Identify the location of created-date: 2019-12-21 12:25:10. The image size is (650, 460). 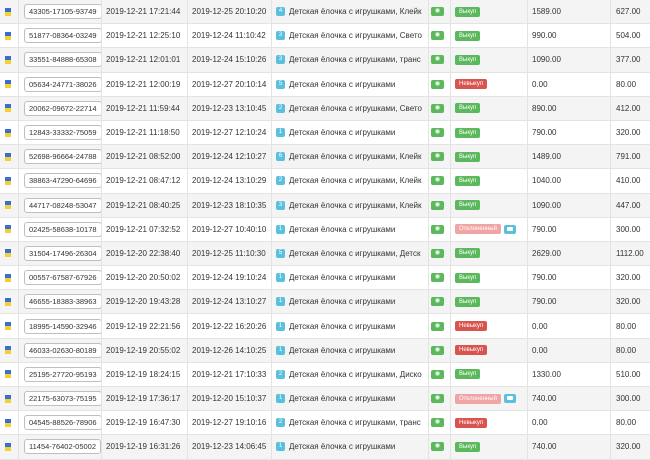
(143, 36).